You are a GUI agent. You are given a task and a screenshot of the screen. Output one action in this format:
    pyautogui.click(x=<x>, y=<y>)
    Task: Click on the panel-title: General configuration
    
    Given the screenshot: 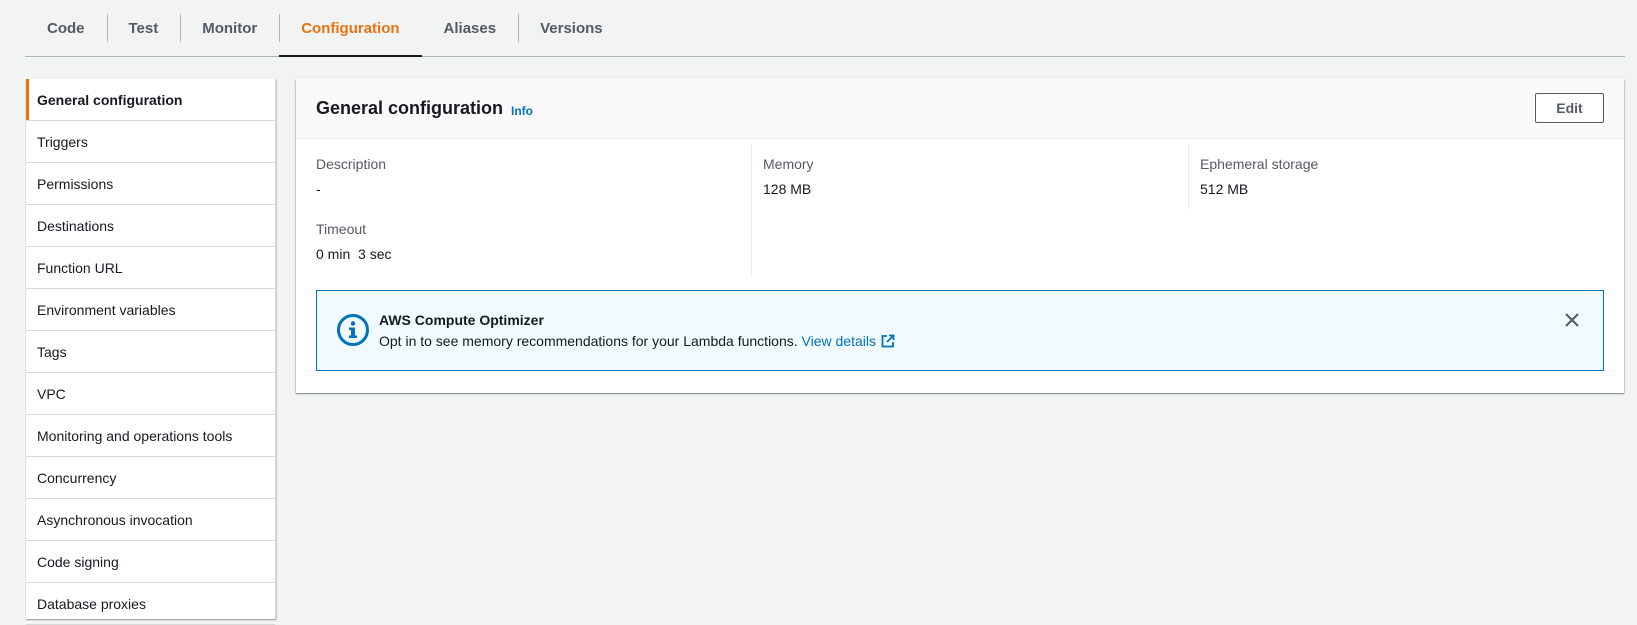 What is the action you would take?
    pyautogui.click(x=410, y=108)
    